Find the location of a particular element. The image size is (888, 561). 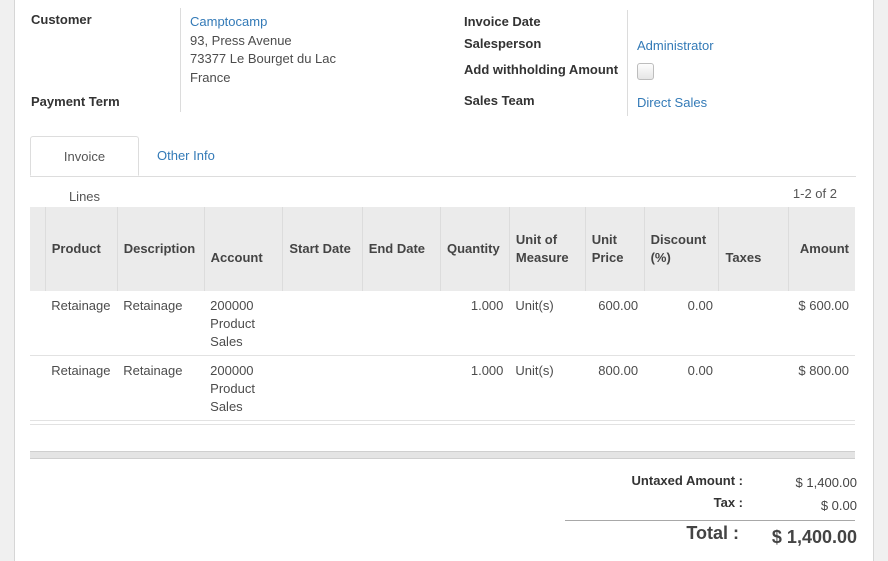

tab-other-info: Other Info is located at coordinates (186, 156).